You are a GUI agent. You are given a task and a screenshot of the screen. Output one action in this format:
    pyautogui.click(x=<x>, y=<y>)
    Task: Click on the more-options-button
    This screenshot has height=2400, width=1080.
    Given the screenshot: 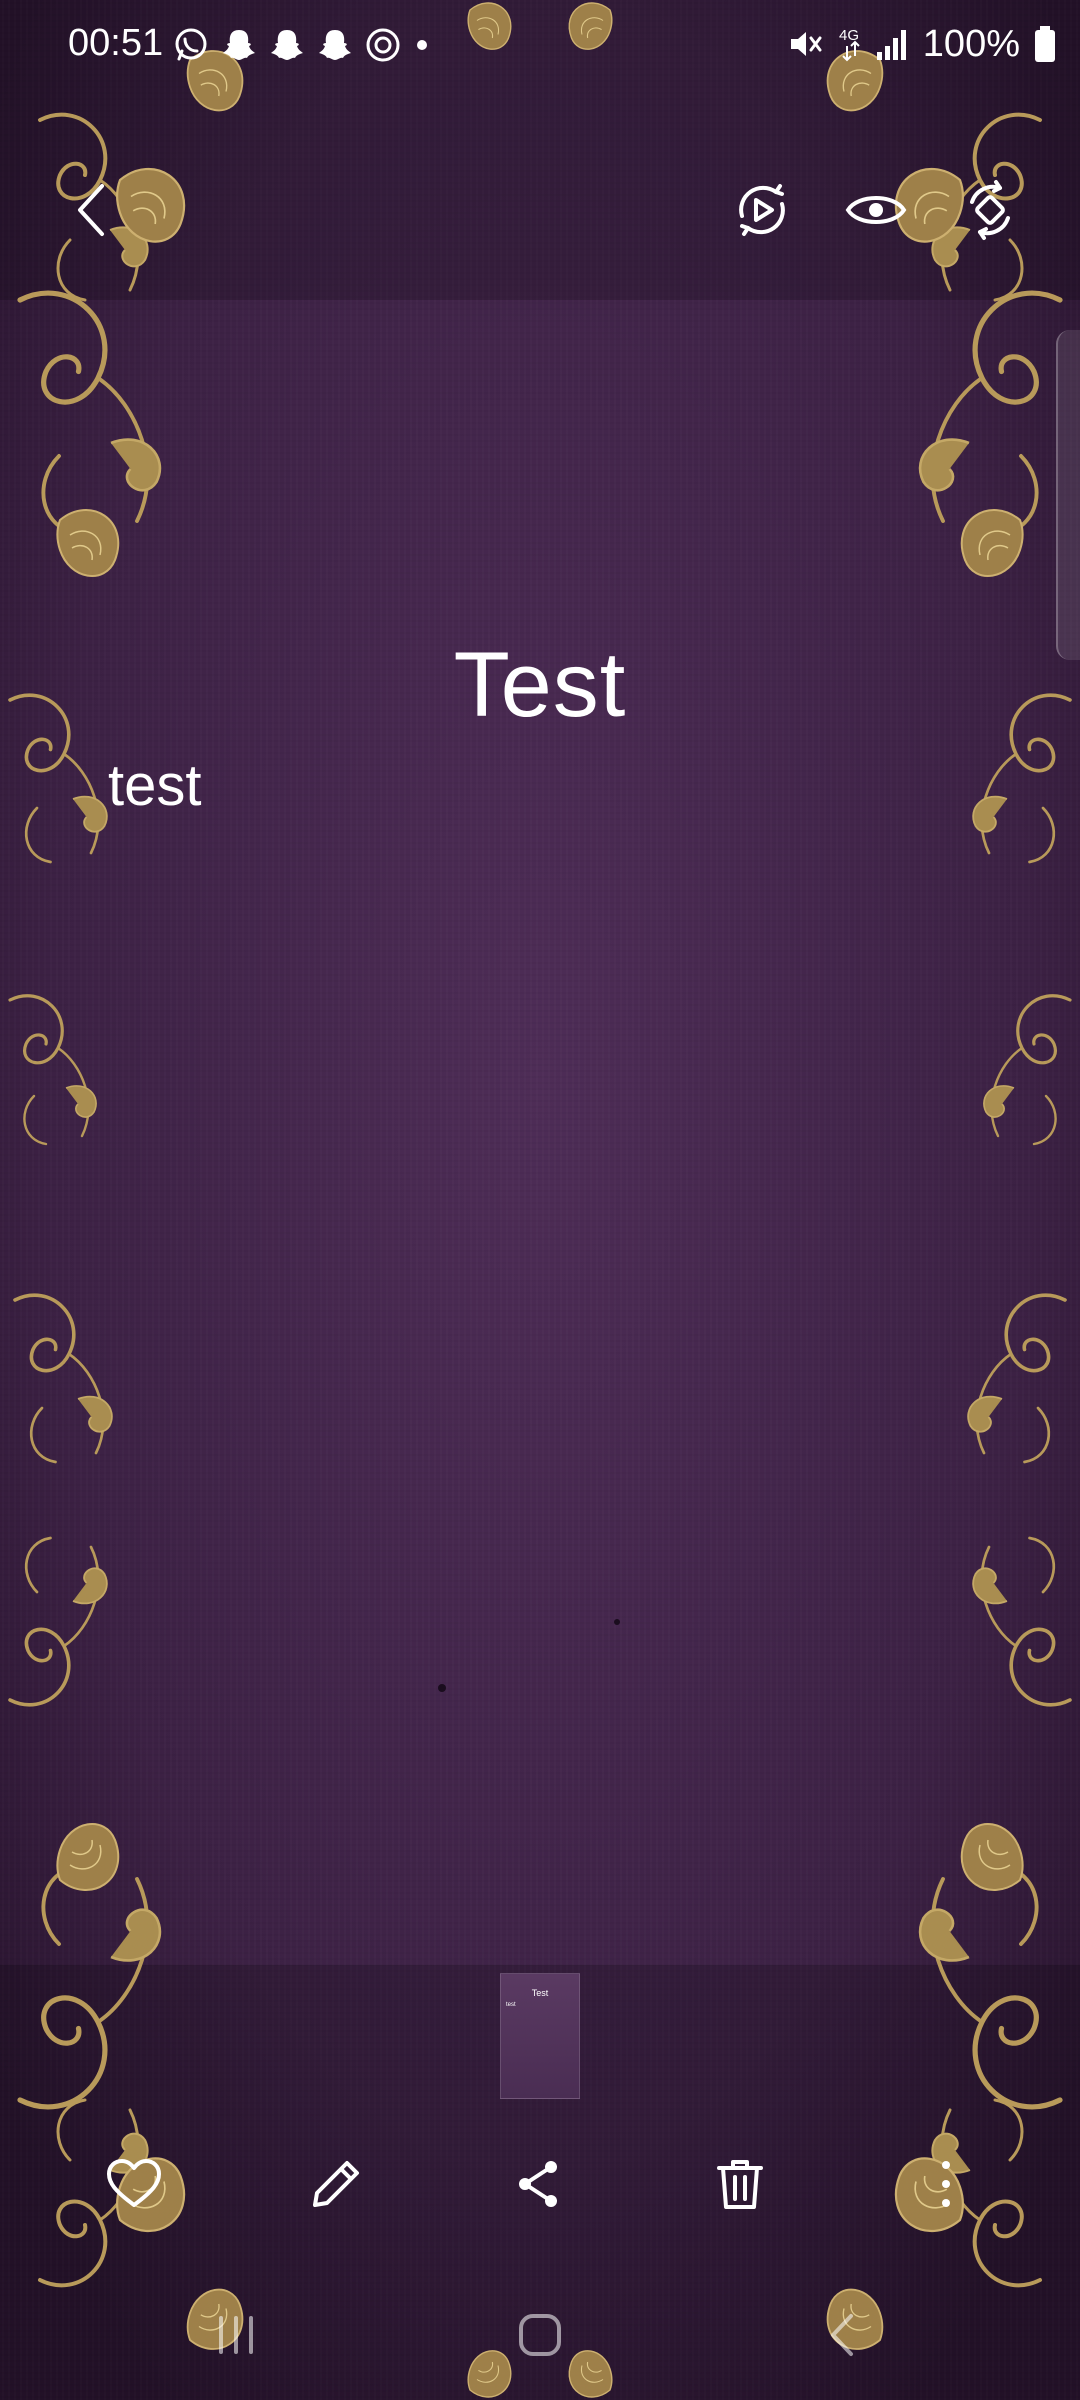 What is the action you would take?
    pyautogui.click(x=946, y=2184)
    